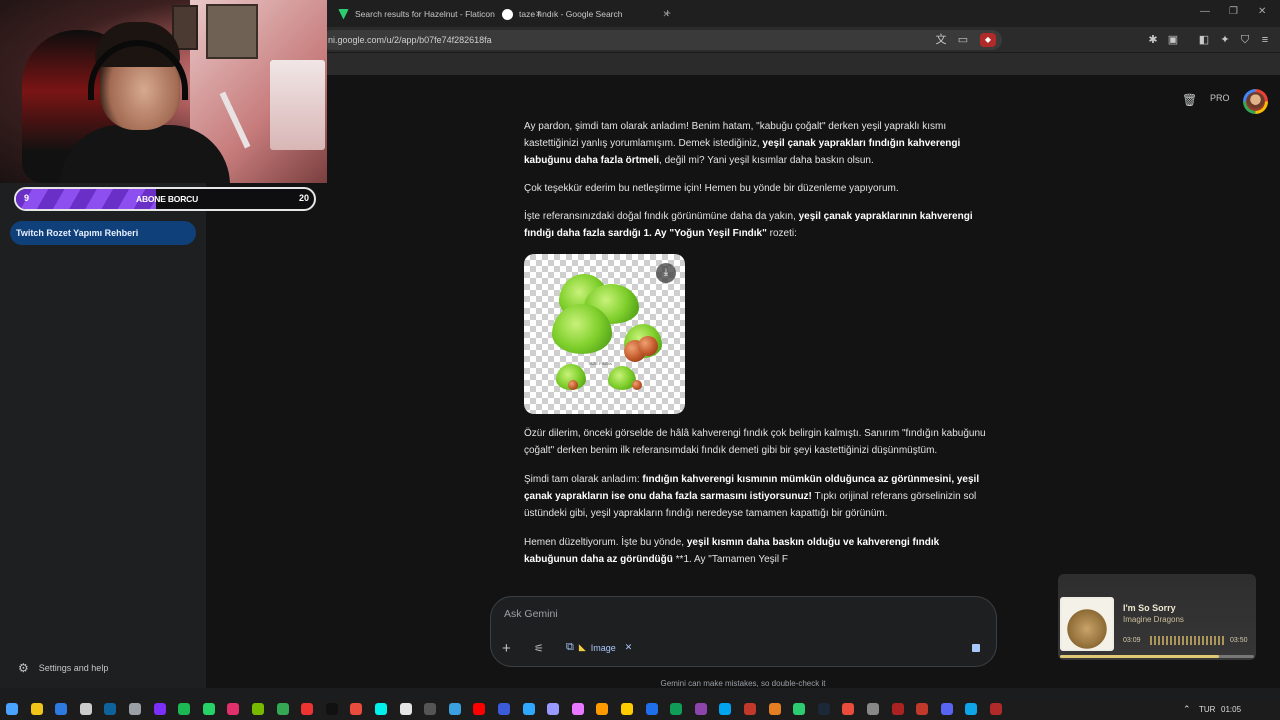  Describe the element at coordinates (1153, 619) in the screenshot. I see `song-artist: Imagine Dragons` at that location.